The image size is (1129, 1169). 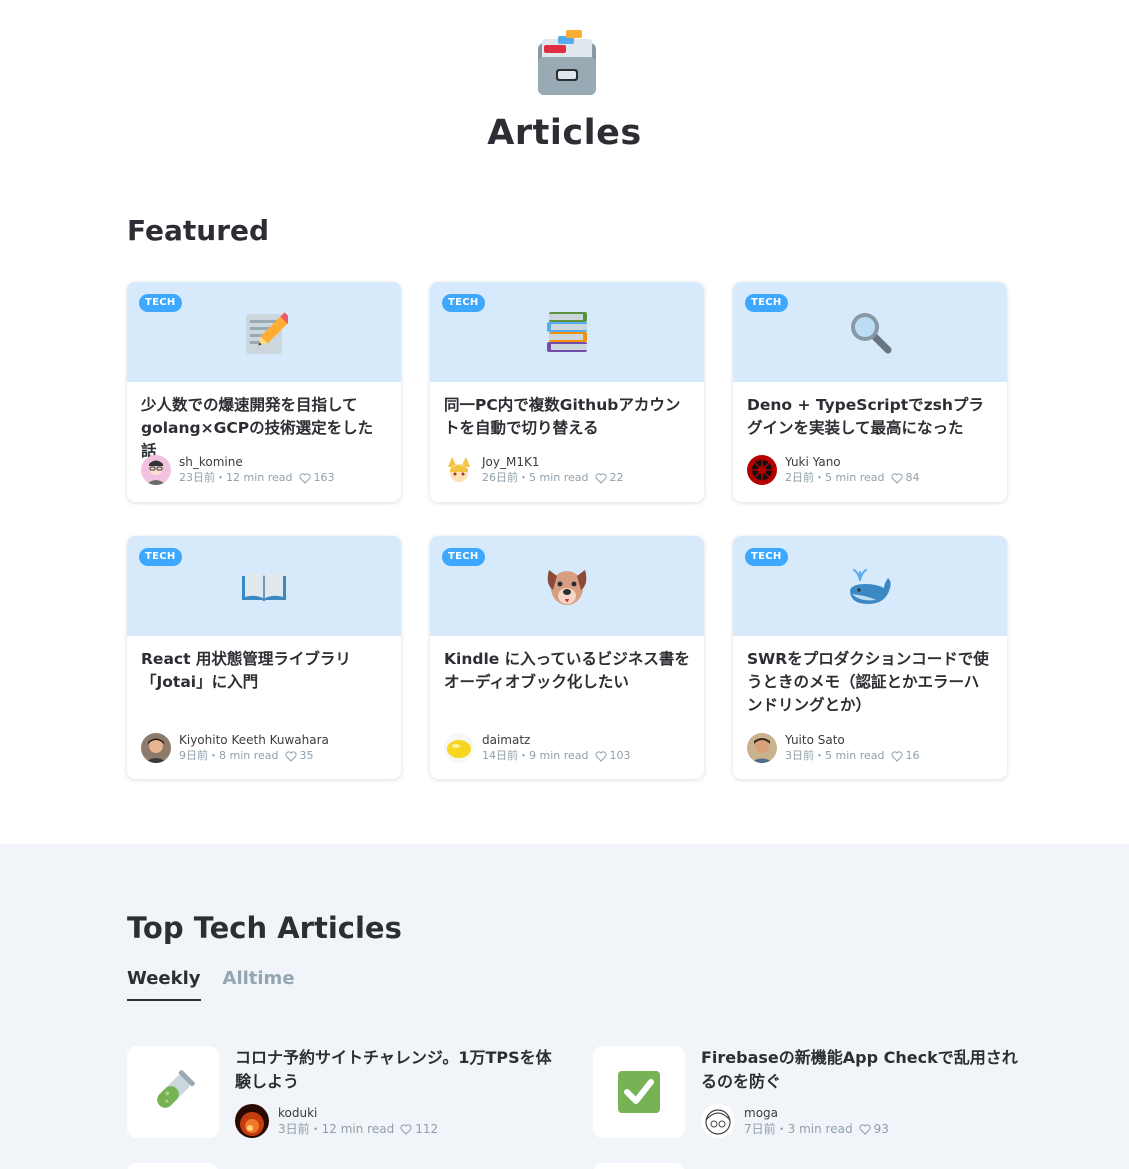 What do you see at coordinates (306, 755) in the screenshot?
I see `like-count: 35` at bounding box center [306, 755].